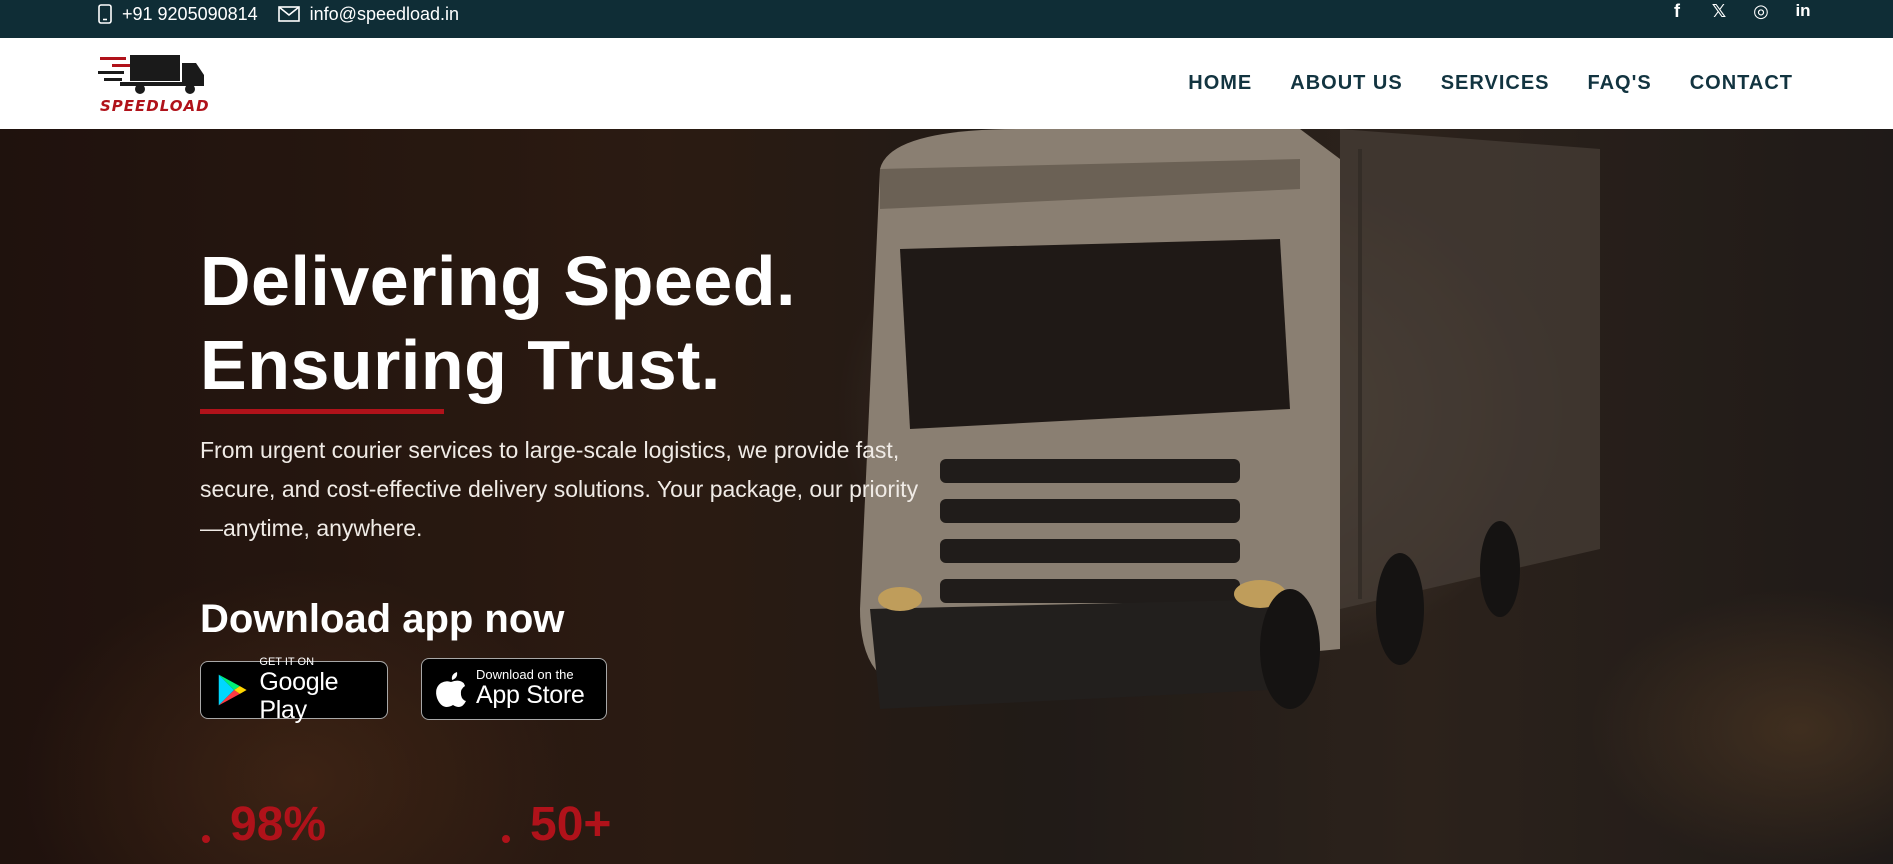 This screenshot has width=1893, height=864. I want to click on app-store-button: Download on the App Store, so click(514, 689).